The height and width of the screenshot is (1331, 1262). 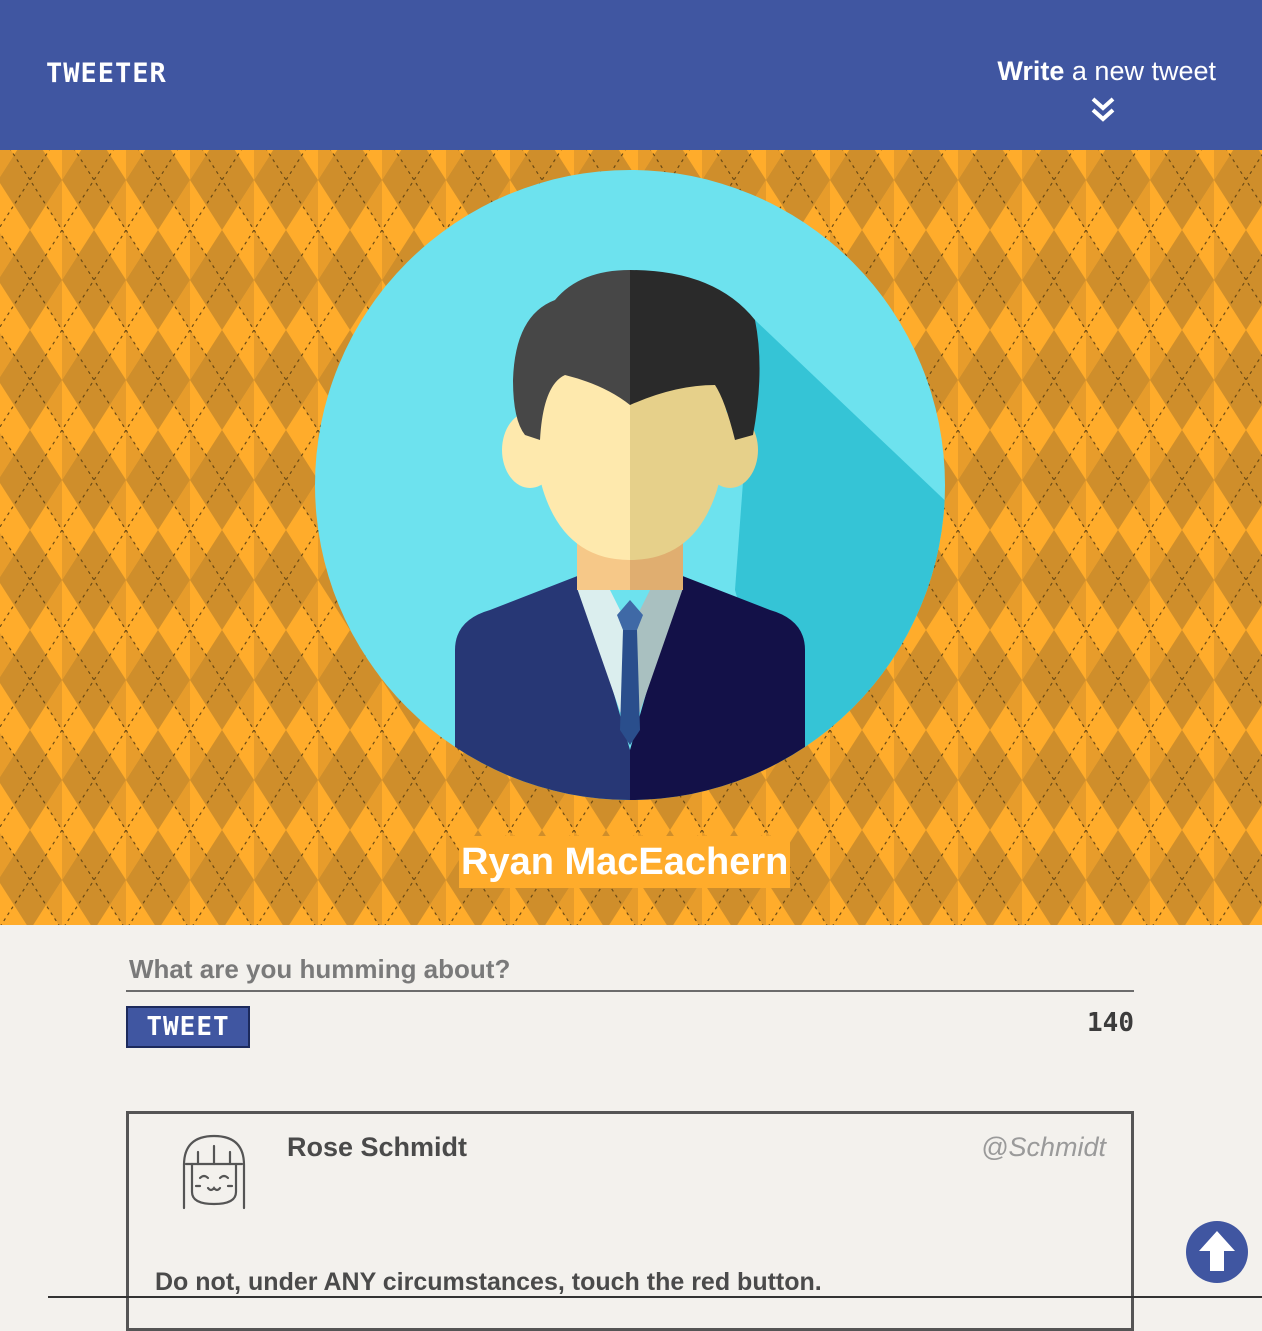 What do you see at coordinates (630, 970) in the screenshot?
I see `tweet-compose-input` at bounding box center [630, 970].